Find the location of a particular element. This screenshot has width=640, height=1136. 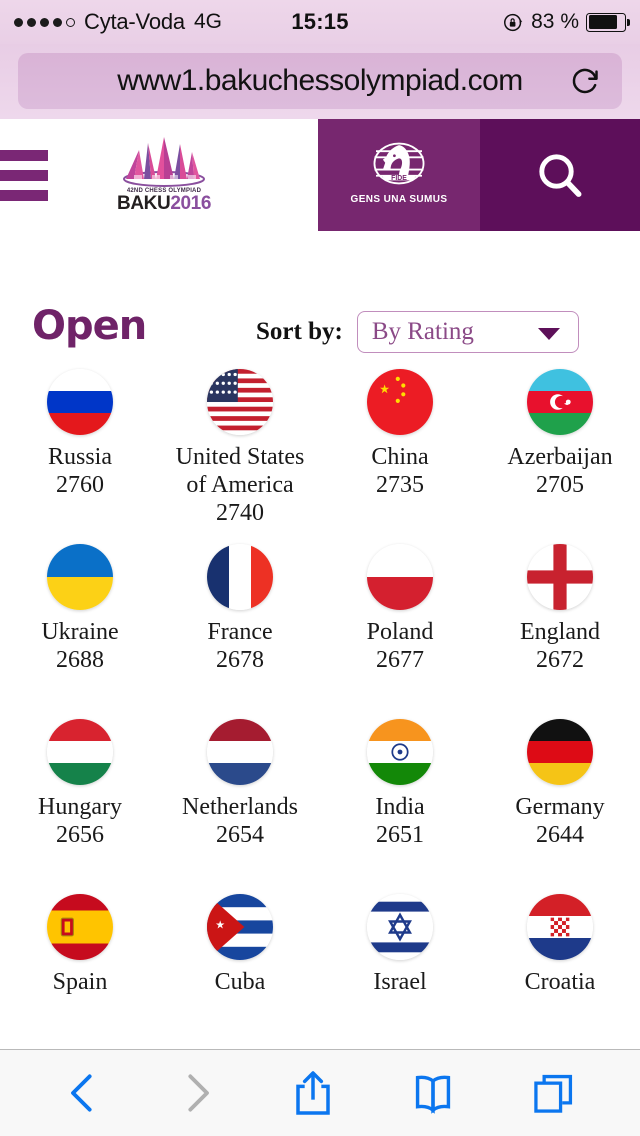

team-name: Russia is located at coordinates (79, 457).